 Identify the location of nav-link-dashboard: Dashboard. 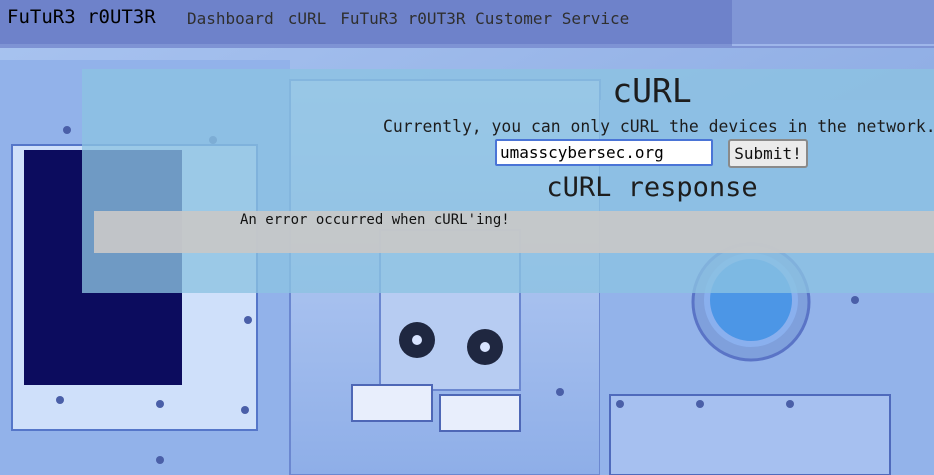
(230, 18).